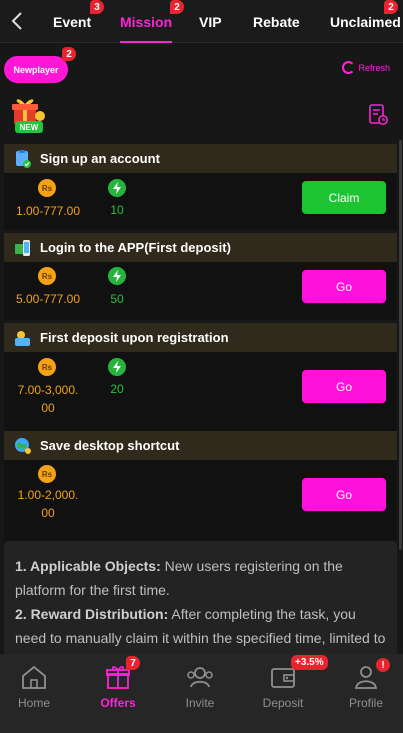 Image resolution: width=403 pixels, height=733 pixels. Describe the element at coordinates (200, 507) in the screenshot. I see `task-body: Rs 1.00-2,000. 00 Go` at that location.